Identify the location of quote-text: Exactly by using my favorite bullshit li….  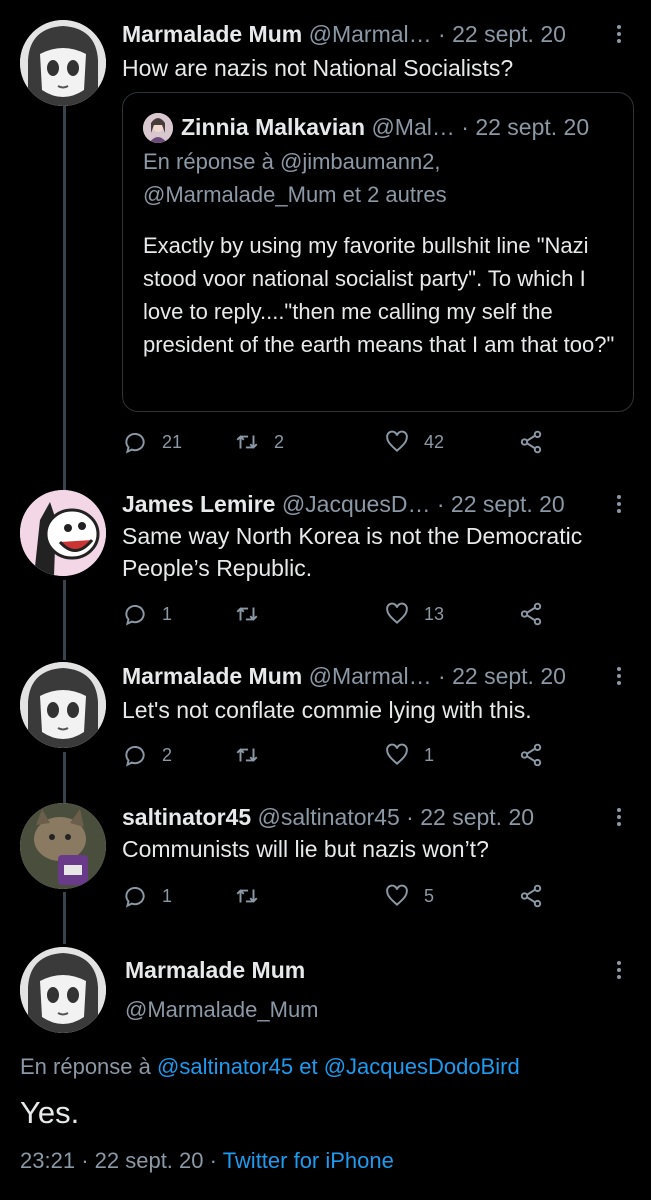
(379, 295).